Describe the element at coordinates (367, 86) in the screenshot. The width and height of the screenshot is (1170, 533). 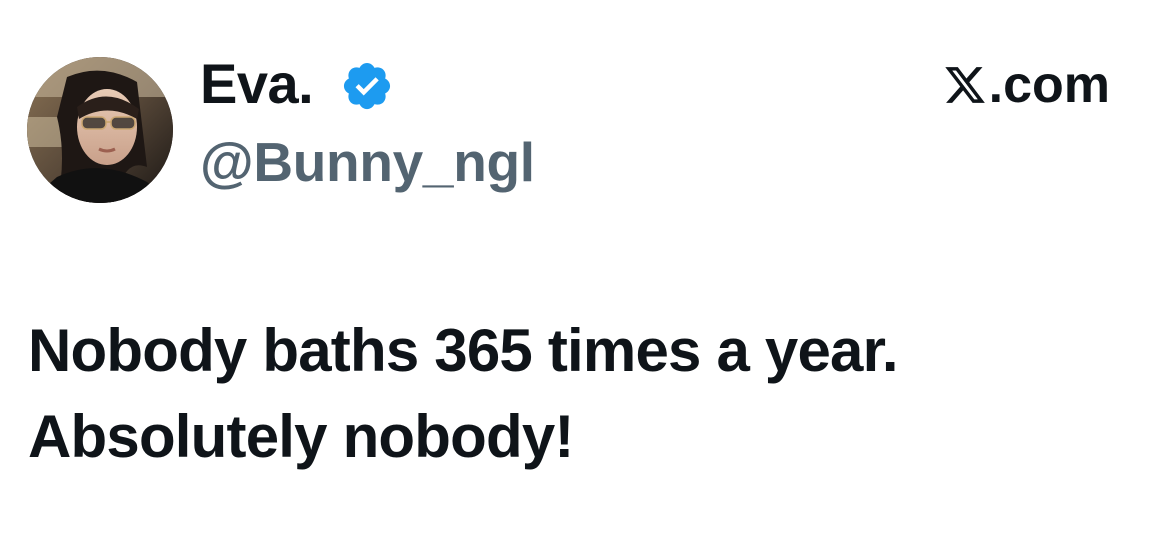
I see `verified-badge-icon` at that location.